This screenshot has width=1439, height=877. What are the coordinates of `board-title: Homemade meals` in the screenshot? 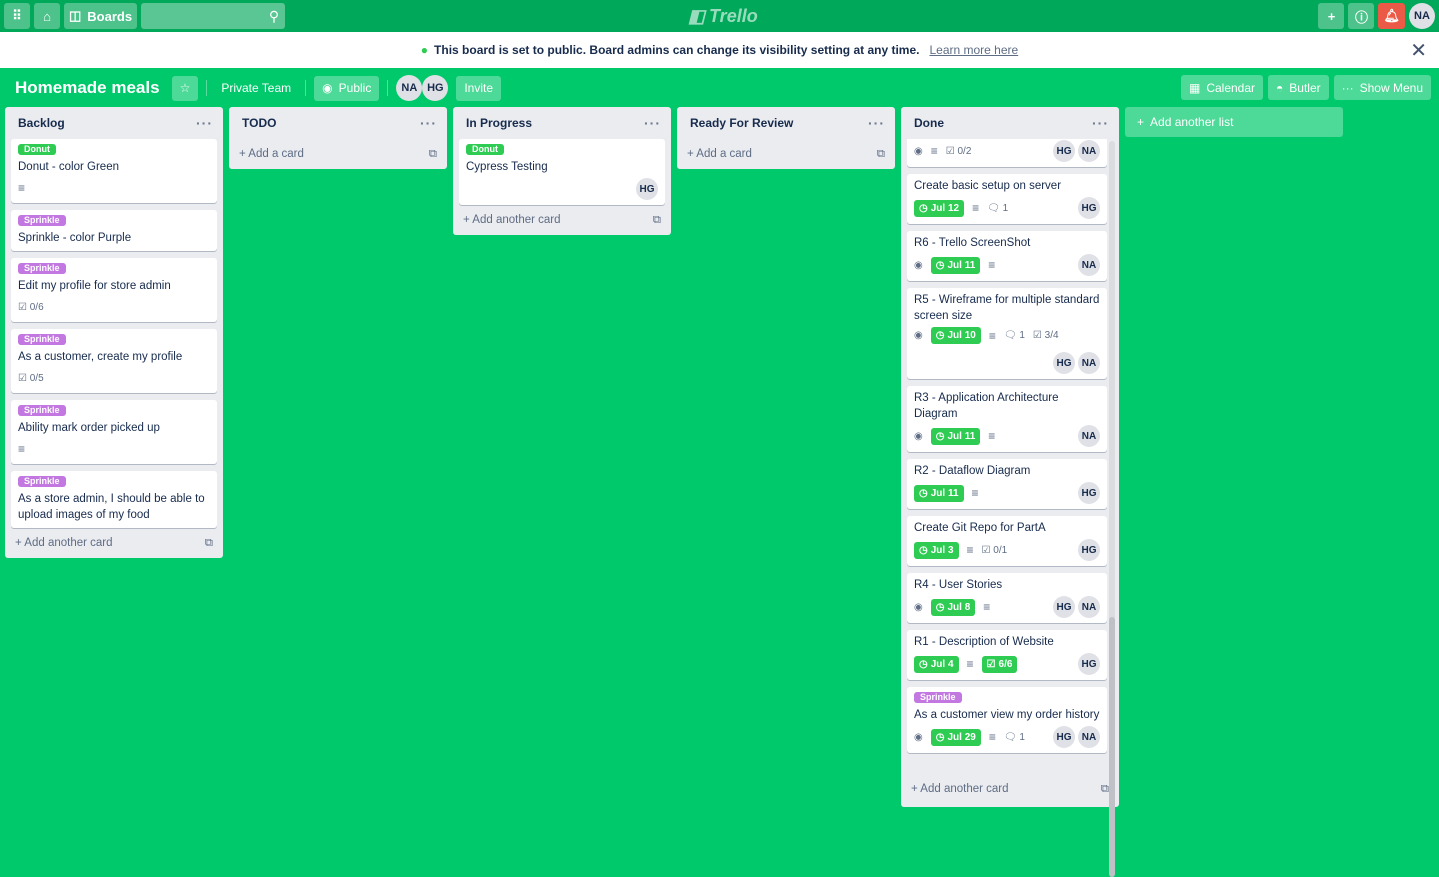 It's located at (87, 88).